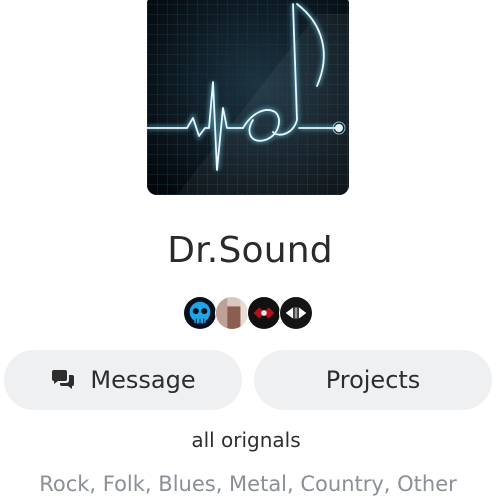 The image size is (500, 500). I want to click on profile-name: Dr.Sound, so click(250, 250).